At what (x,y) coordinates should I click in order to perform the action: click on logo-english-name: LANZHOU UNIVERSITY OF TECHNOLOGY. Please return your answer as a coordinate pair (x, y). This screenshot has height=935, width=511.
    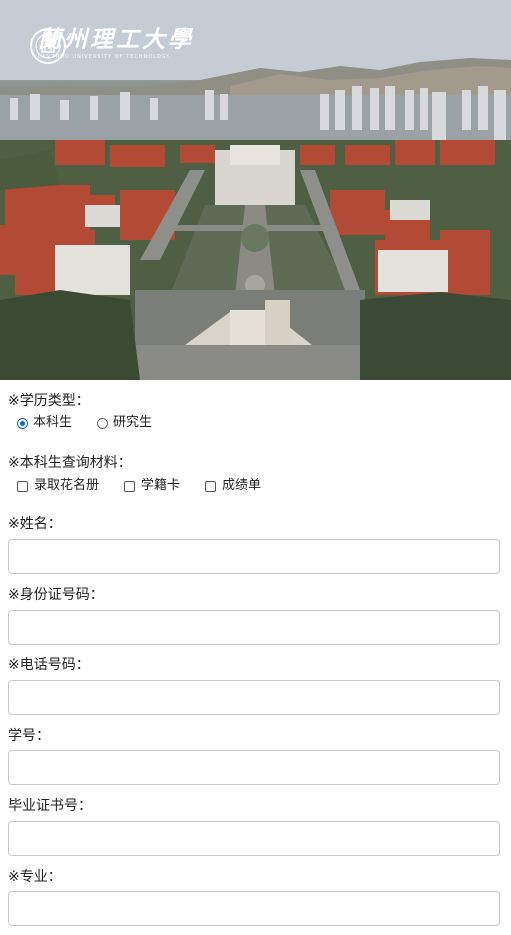
    Looking at the image, I should click on (104, 57).